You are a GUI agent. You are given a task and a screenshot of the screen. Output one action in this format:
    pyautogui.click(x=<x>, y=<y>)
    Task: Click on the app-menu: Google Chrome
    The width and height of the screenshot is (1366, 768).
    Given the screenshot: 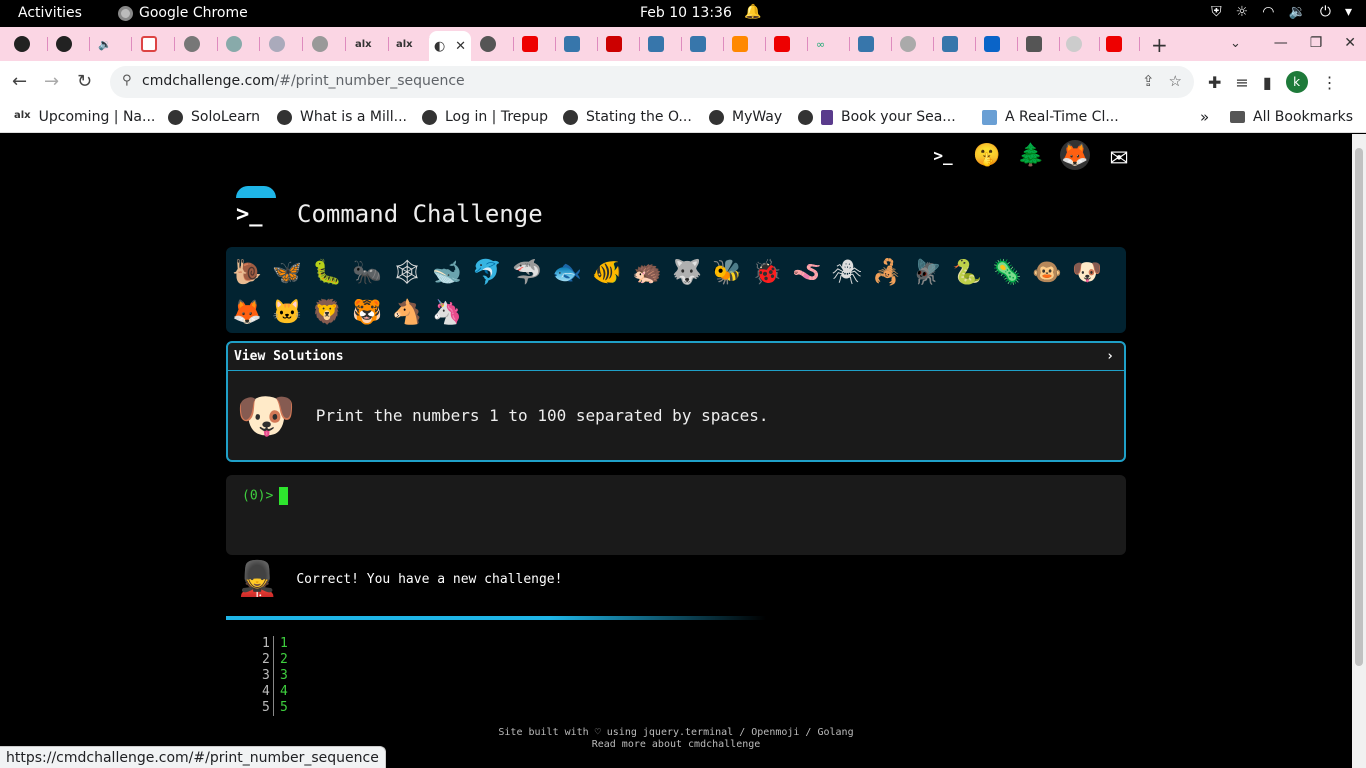 What is the action you would take?
    pyautogui.click(x=183, y=13)
    